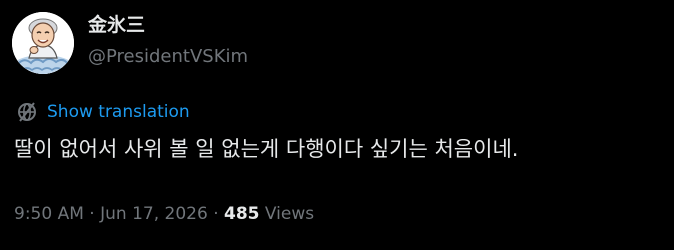  What do you see at coordinates (289, 214) in the screenshot?
I see `views-label: Views` at bounding box center [289, 214].